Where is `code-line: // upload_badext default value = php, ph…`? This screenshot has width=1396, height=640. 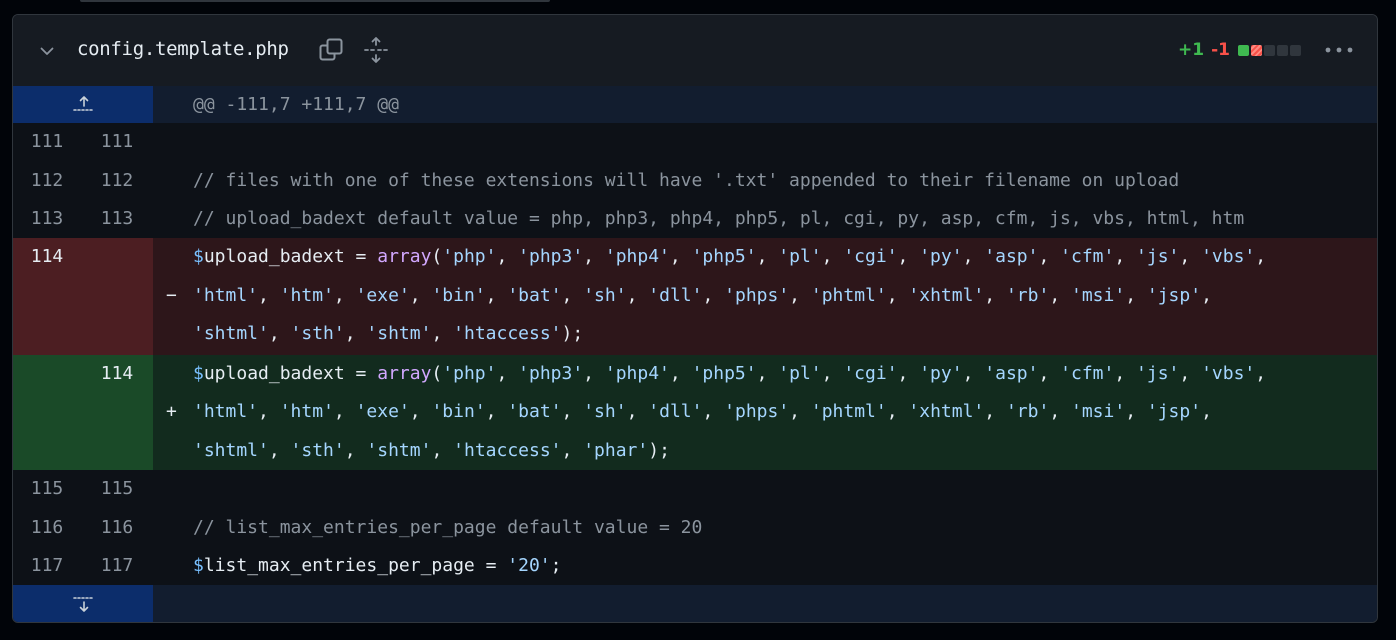
code-line: // upload_badext default value = php, ph… is located at coordinates (719, 218).